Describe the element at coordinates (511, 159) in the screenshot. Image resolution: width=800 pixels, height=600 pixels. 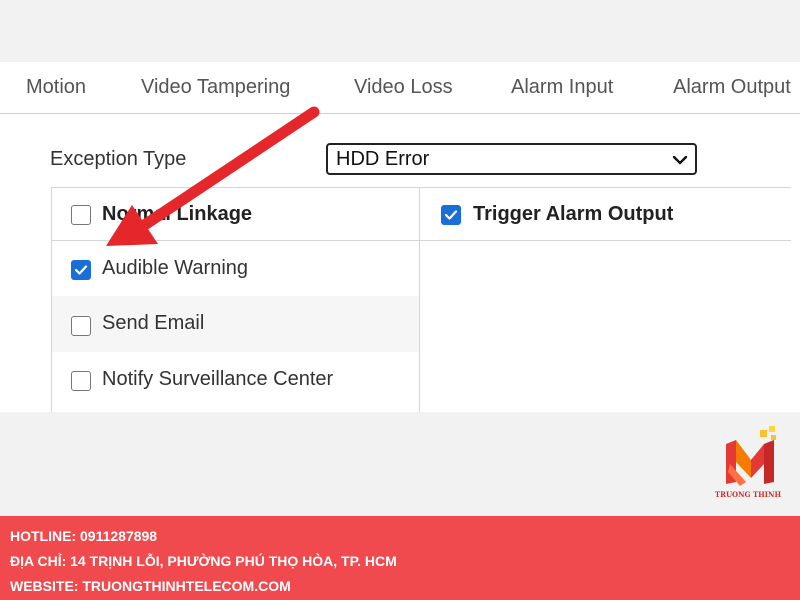
I see `exception-type-select: HDD Error` at that location.